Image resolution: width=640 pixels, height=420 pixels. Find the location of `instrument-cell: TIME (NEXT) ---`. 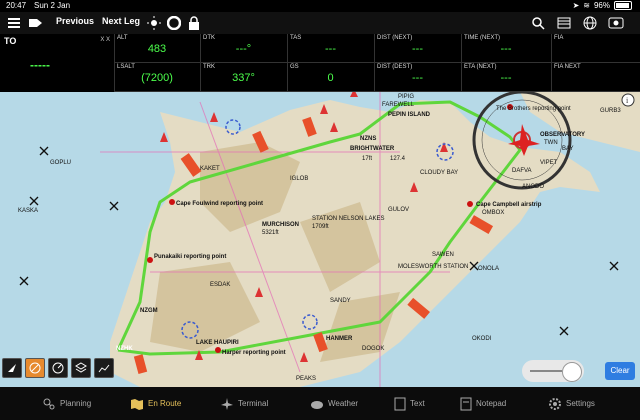

instrument-cell: TIME (NEXT) --- is located at coordinates (506, 48).